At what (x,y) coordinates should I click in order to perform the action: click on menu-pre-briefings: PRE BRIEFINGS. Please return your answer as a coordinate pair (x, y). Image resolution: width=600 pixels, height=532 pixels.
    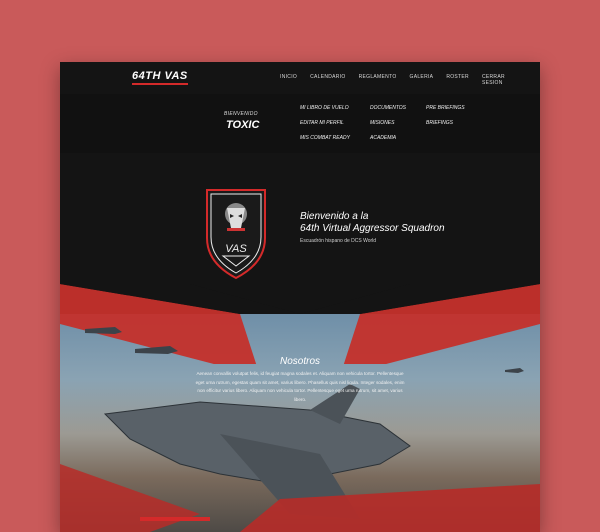
    Looking at the image, I should click on (445, 108).